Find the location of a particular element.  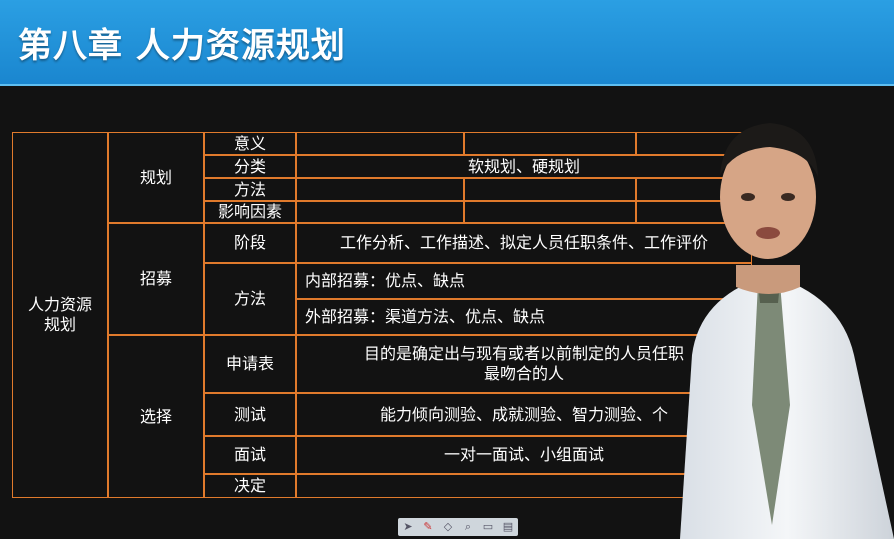

row-decision: 决定 is located at coordinates (250, 486).